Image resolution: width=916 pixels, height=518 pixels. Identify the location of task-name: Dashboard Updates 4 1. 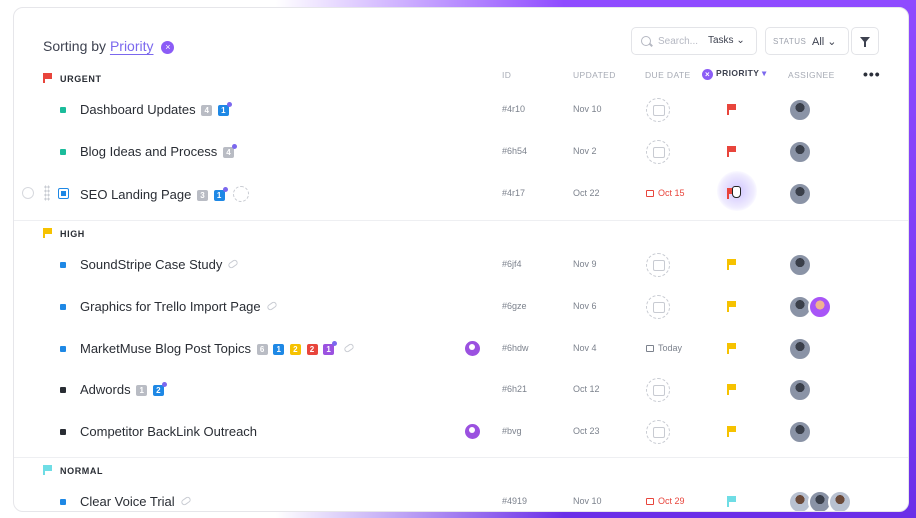
(156, 109).